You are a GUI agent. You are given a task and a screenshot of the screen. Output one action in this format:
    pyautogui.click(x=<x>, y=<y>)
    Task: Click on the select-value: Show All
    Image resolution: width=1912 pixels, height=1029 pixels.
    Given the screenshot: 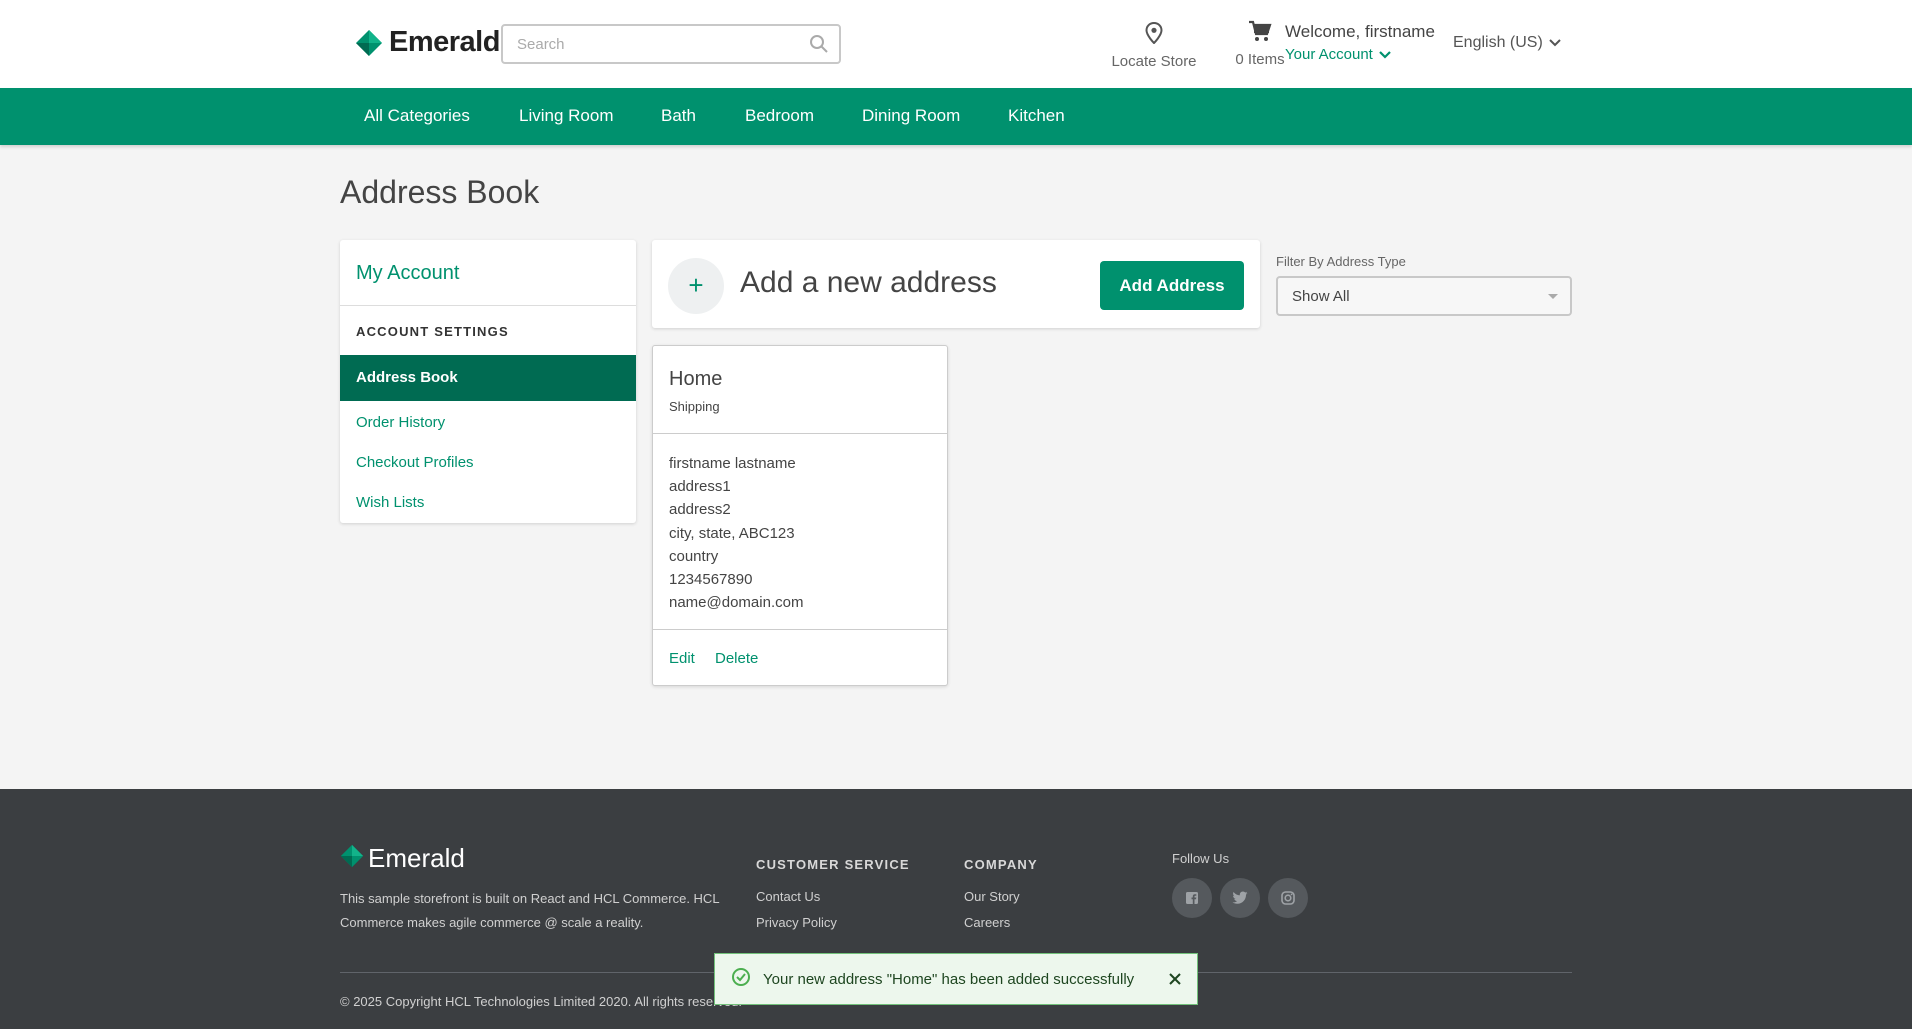 What is the action you would take?
    pyautogui.click(x=1321, y=296)
    